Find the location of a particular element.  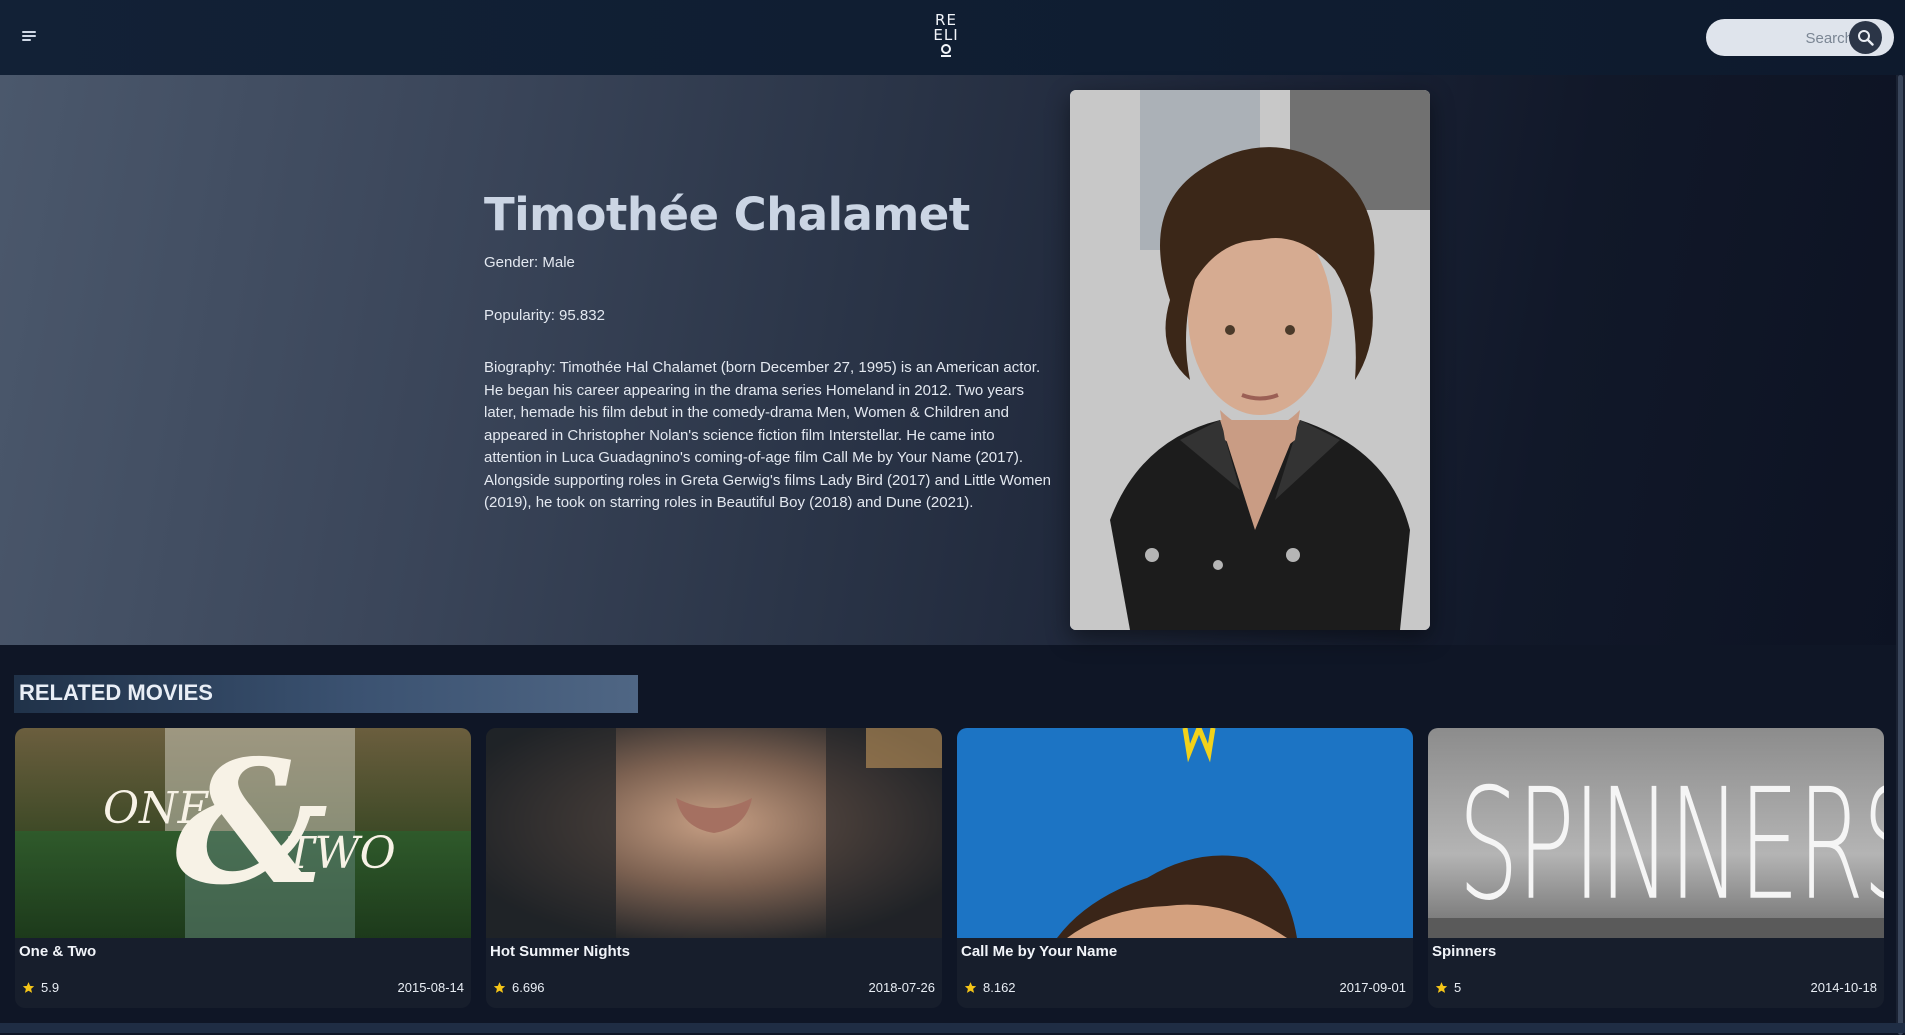

movie-poster: ONE & TWO is located at coordinates (243, 833).